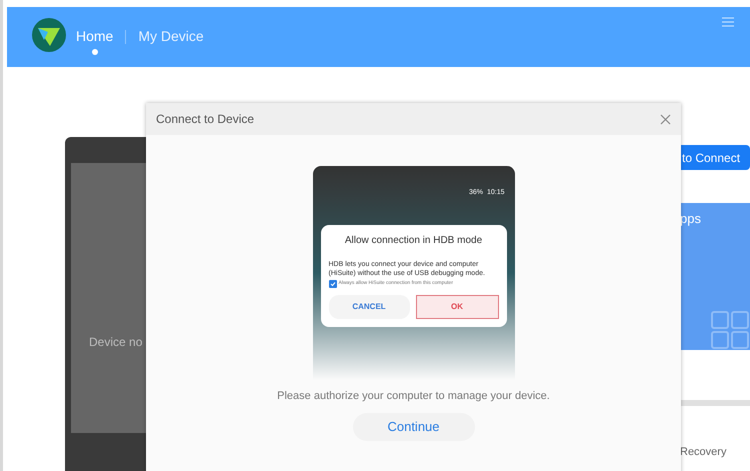 This screenshot has height=471, width=750. Describe the element at coordinates (205, 119) in the screenshot. I see `dialog-title: Connect to Device` at that location.